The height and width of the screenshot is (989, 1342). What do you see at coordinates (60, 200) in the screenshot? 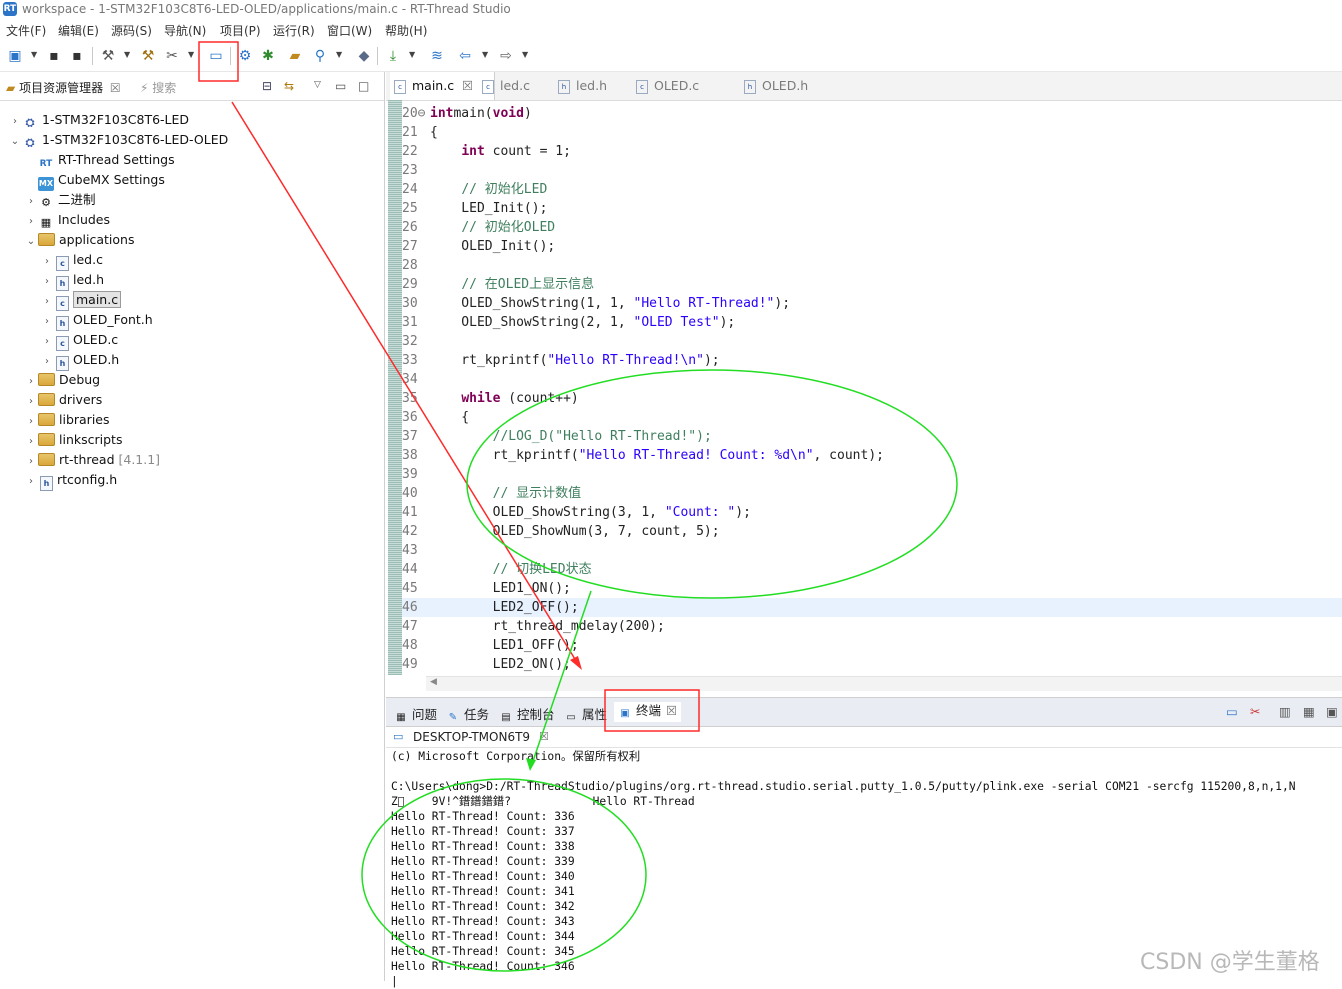
I see `tree-item: › ⚙ 二进制` at bounding box center [60, 200].